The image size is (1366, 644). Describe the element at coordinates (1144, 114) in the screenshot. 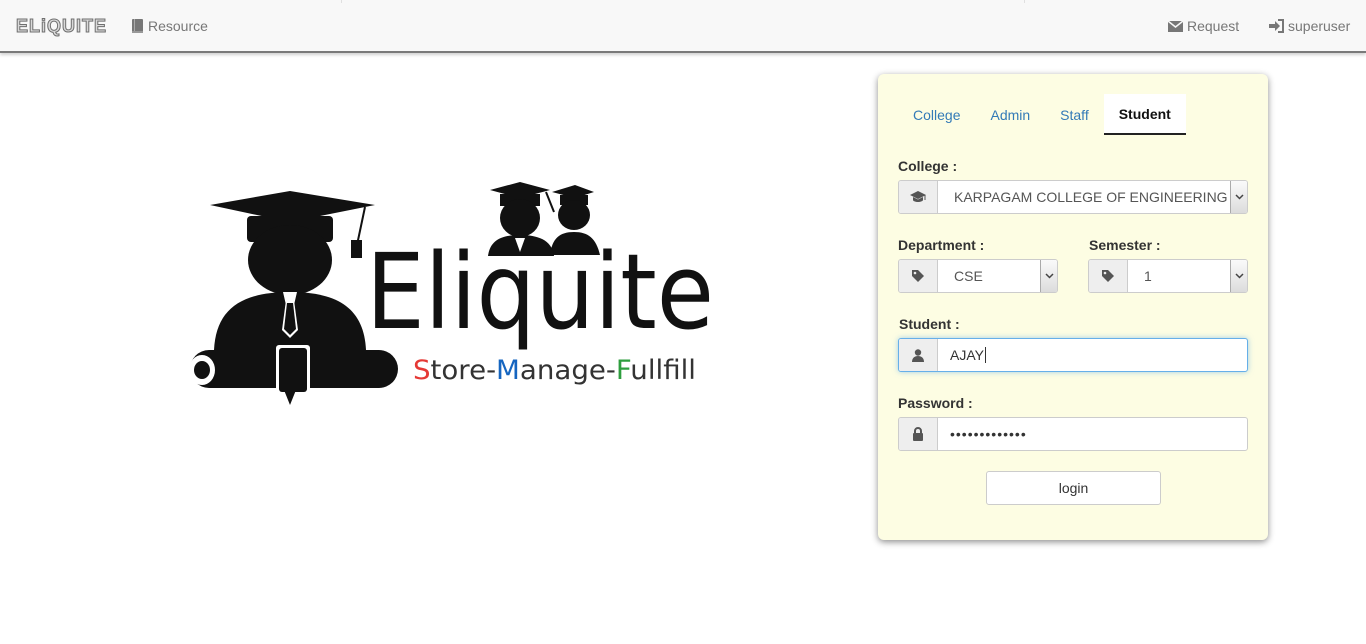

I see `tab-student: Student` at that location.